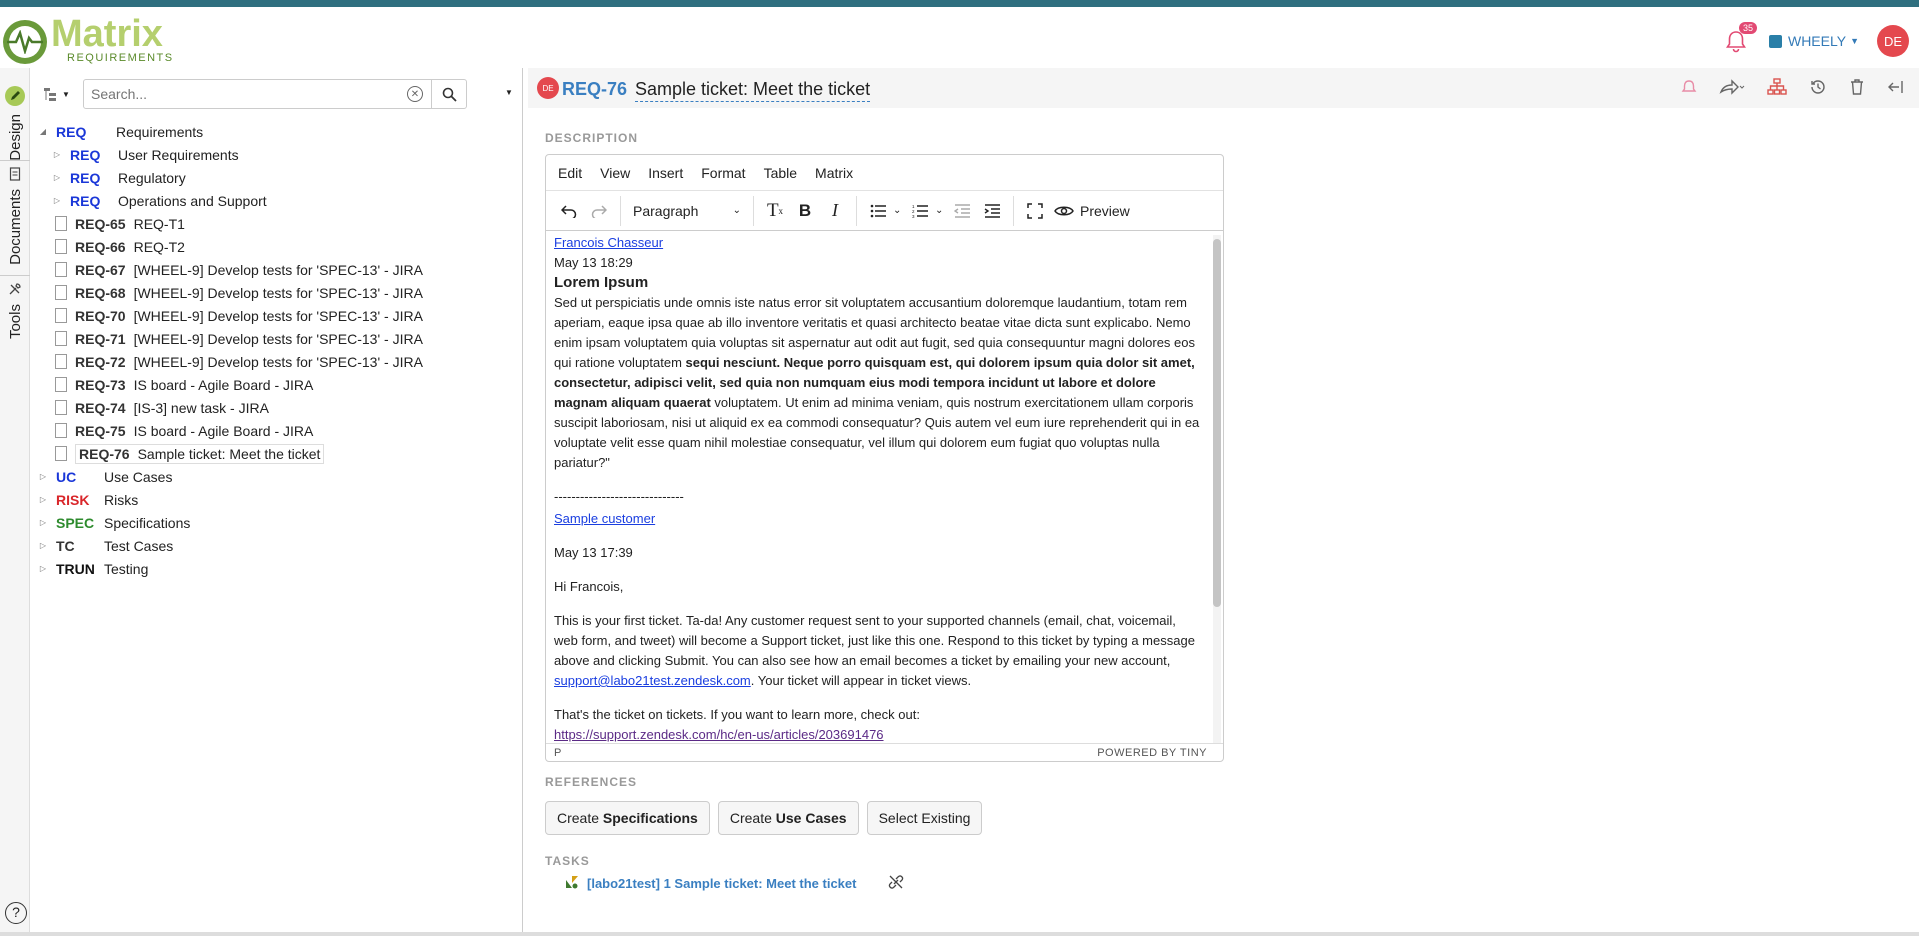  I want to click on rail-tab-tools: Tools, so click(15, 307).